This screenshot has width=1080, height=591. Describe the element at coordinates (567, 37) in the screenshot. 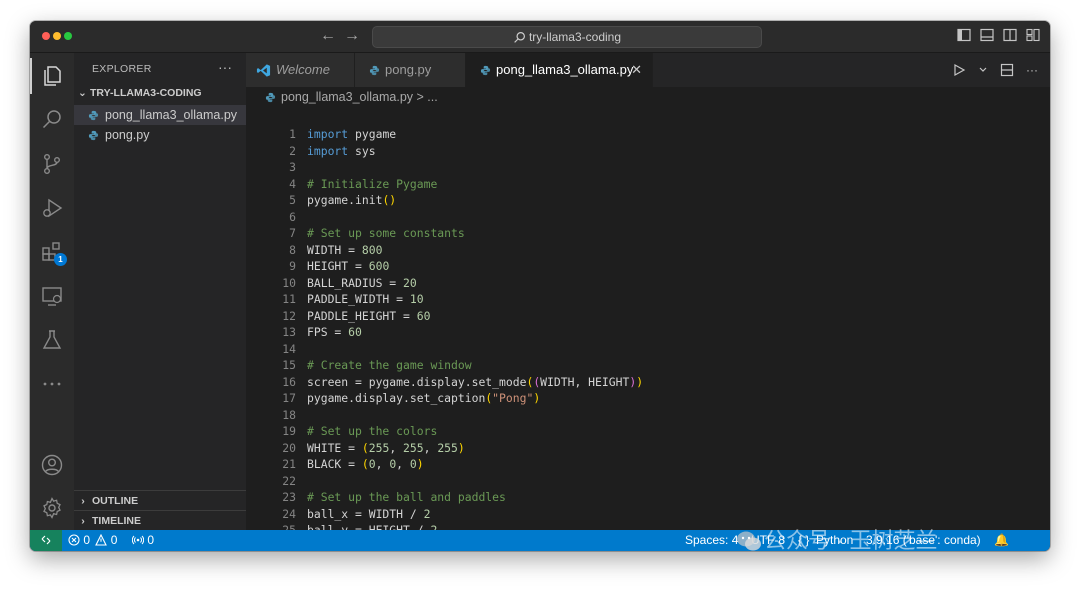

I see `command-center-search: try-llama3-coding` at that location.